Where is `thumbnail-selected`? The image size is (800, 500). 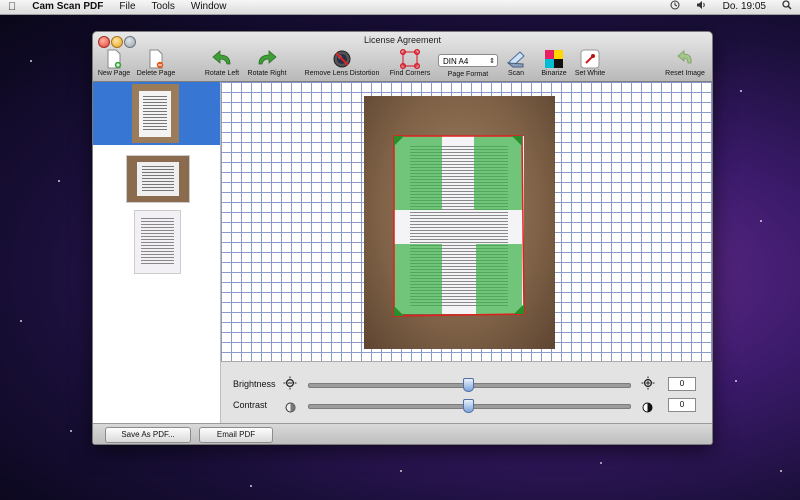
thumbnail-selected is located at coordinates (156, 113).